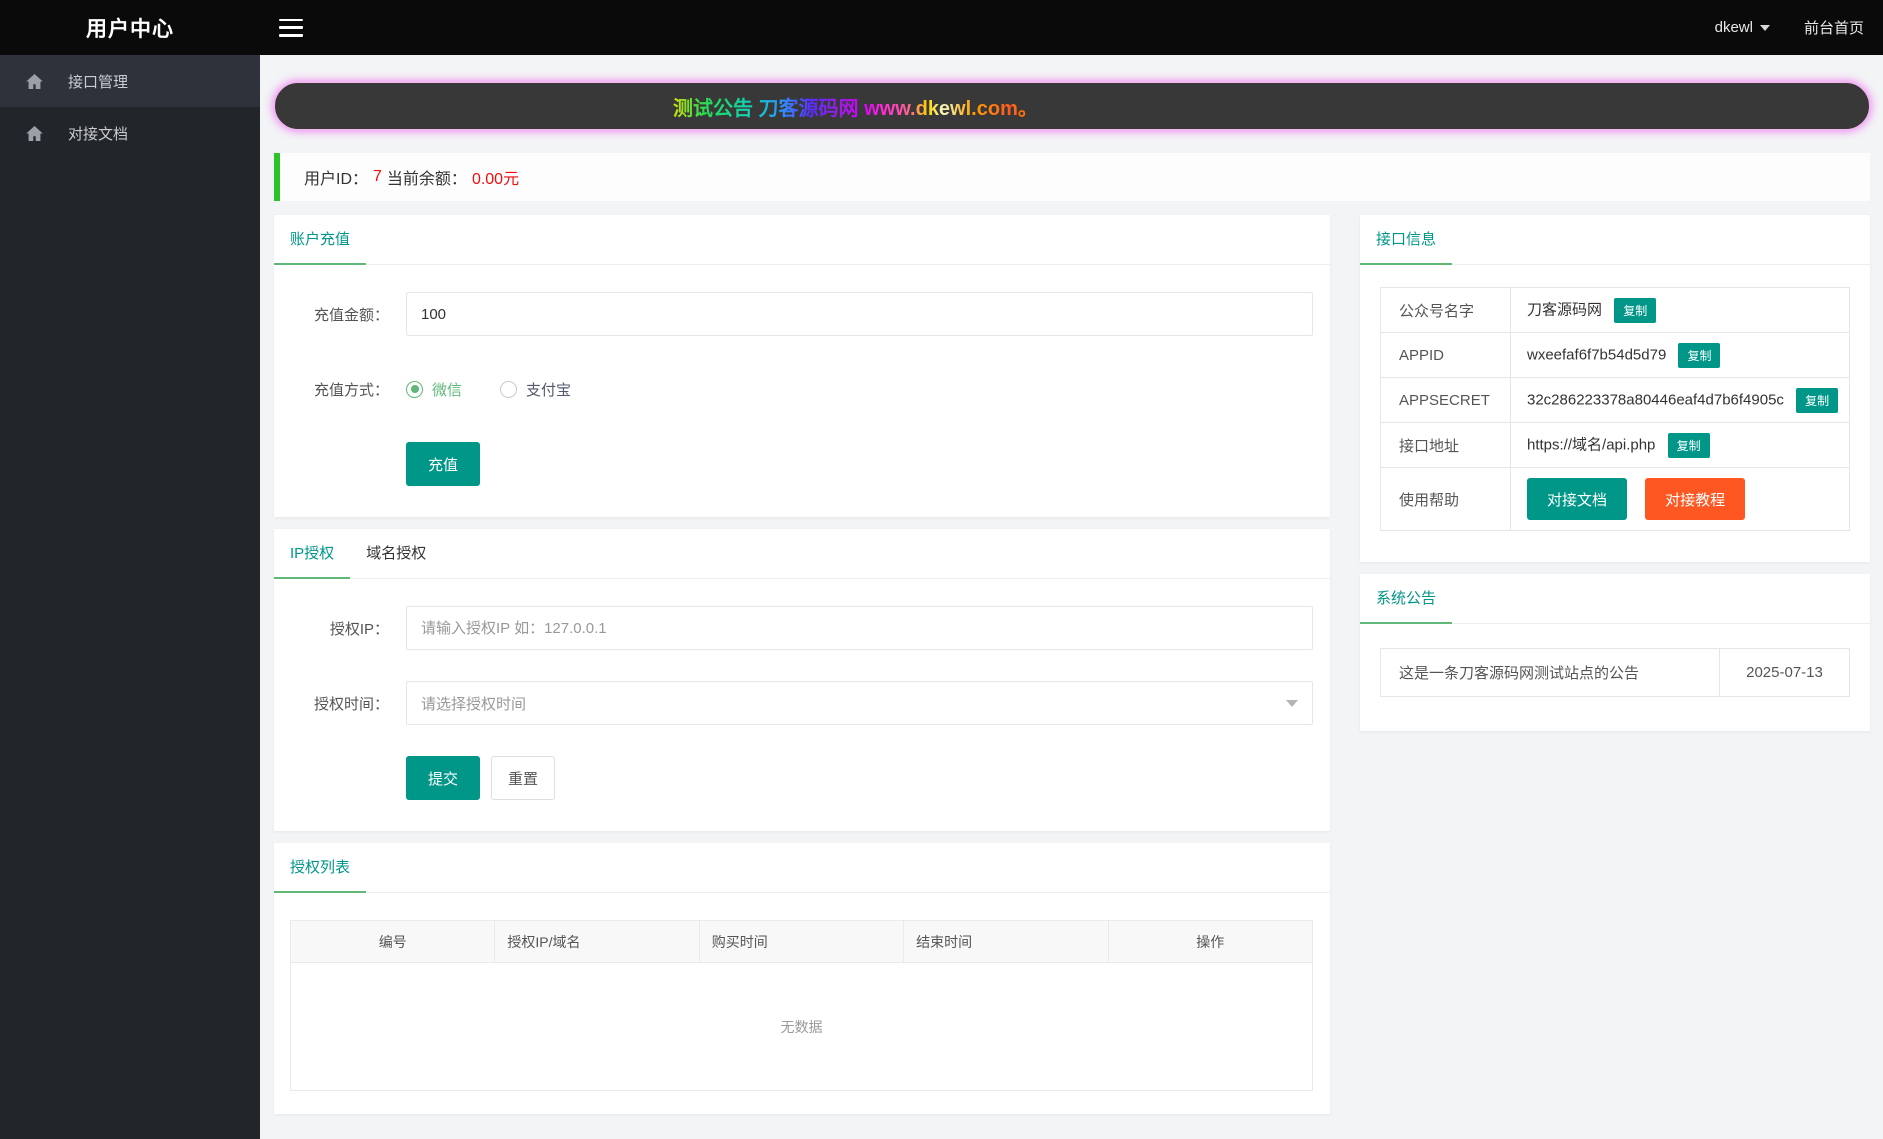  I want to click on sidebar-item-label: 接口管理, so click(98, 82).